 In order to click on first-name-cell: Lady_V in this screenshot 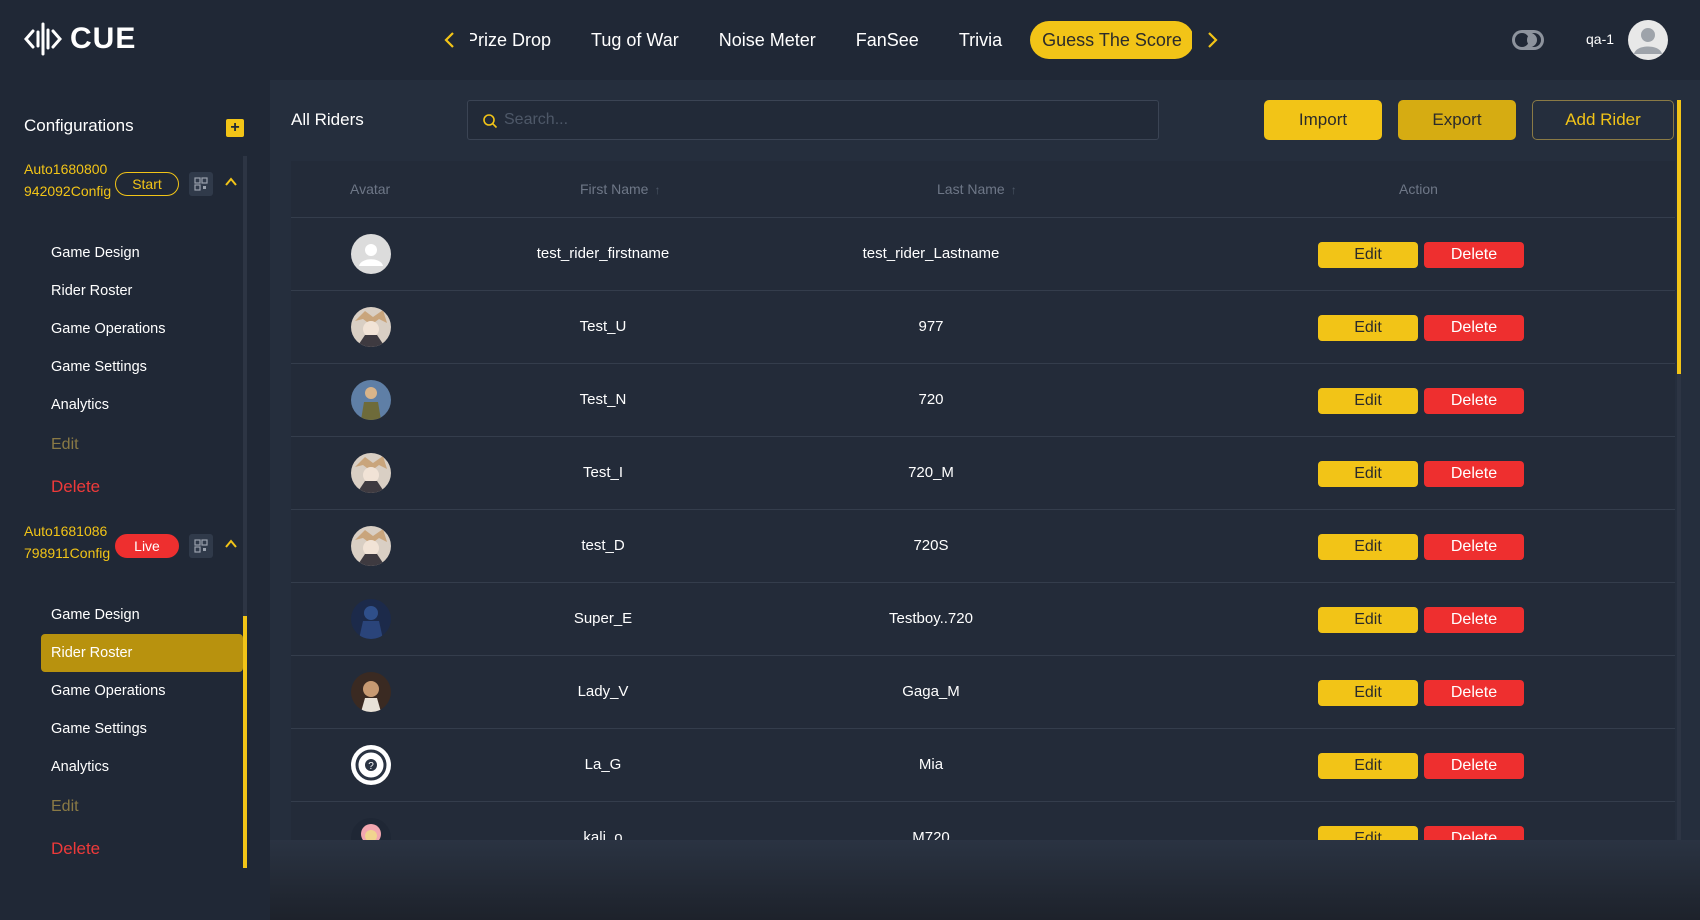, I will do `click(603, 691)`.